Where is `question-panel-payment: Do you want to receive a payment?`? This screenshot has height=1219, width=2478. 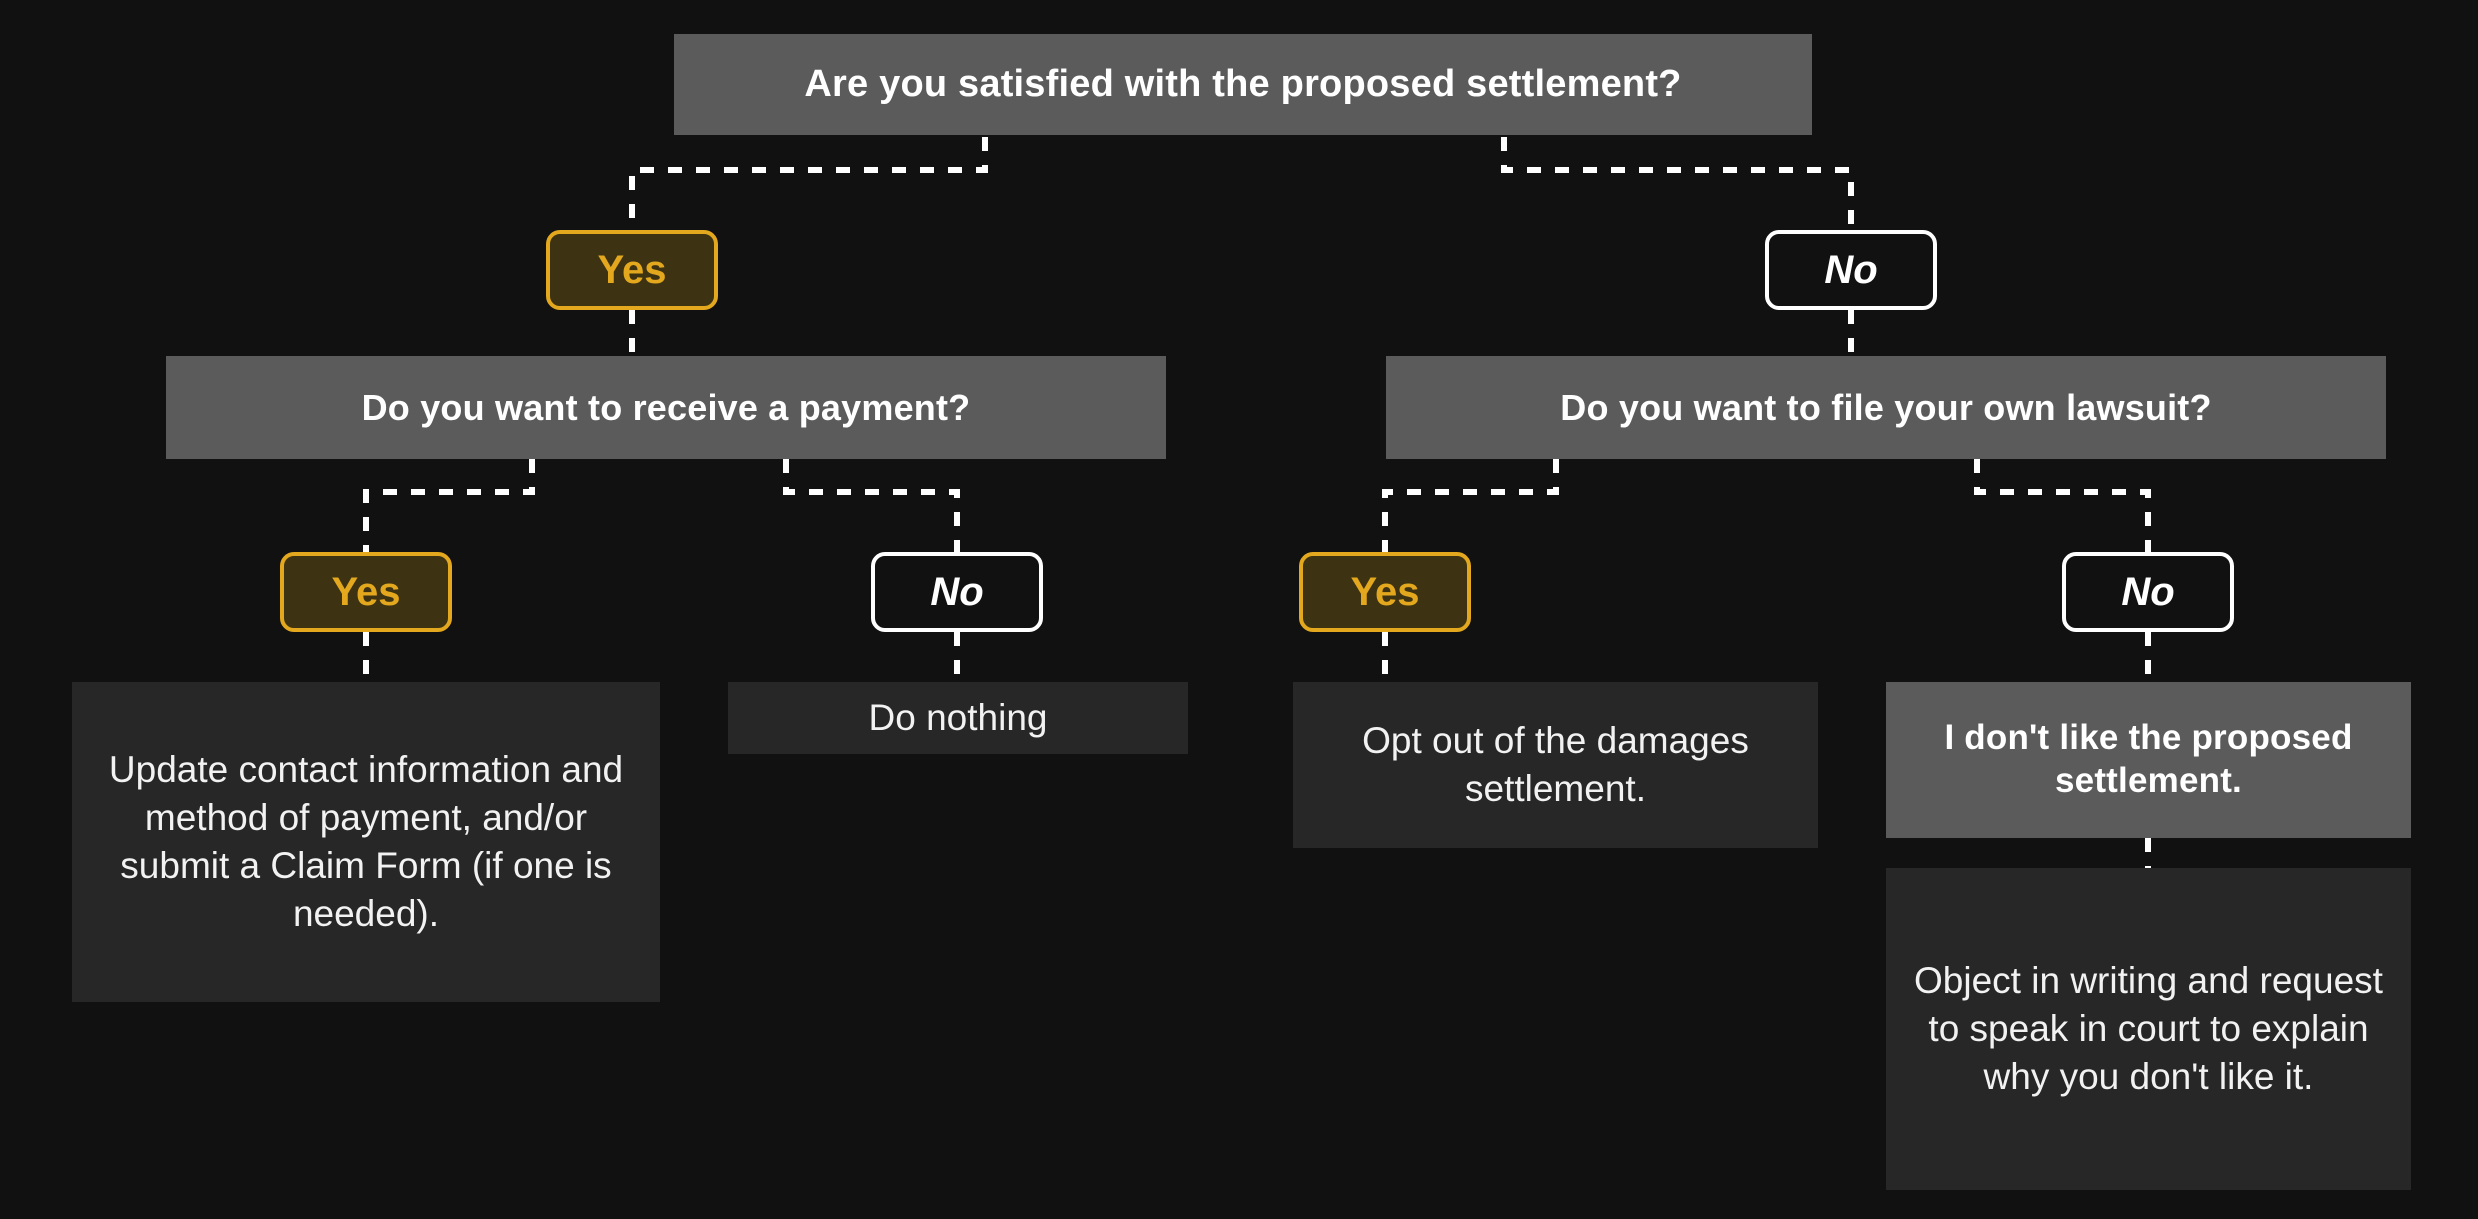 question-panel-payment: Do you want to receive a payment? is located at coordinates (666, 407).